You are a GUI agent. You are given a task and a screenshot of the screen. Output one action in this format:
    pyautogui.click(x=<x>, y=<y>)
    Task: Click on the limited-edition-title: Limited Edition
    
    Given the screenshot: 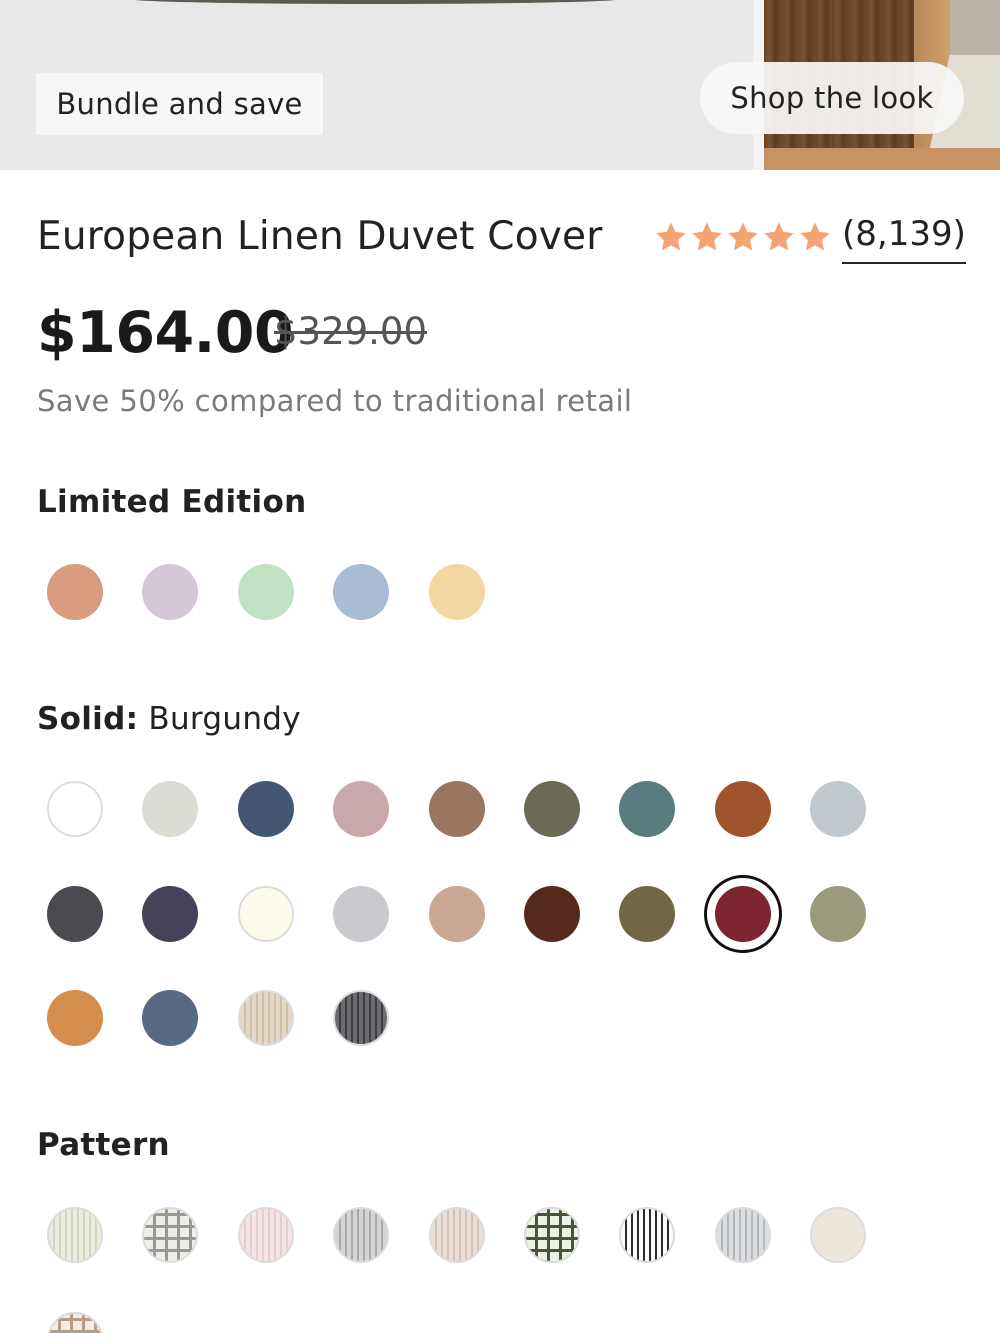 What is the action you would take?
    pyautogui.click(x=171, y=502)
    